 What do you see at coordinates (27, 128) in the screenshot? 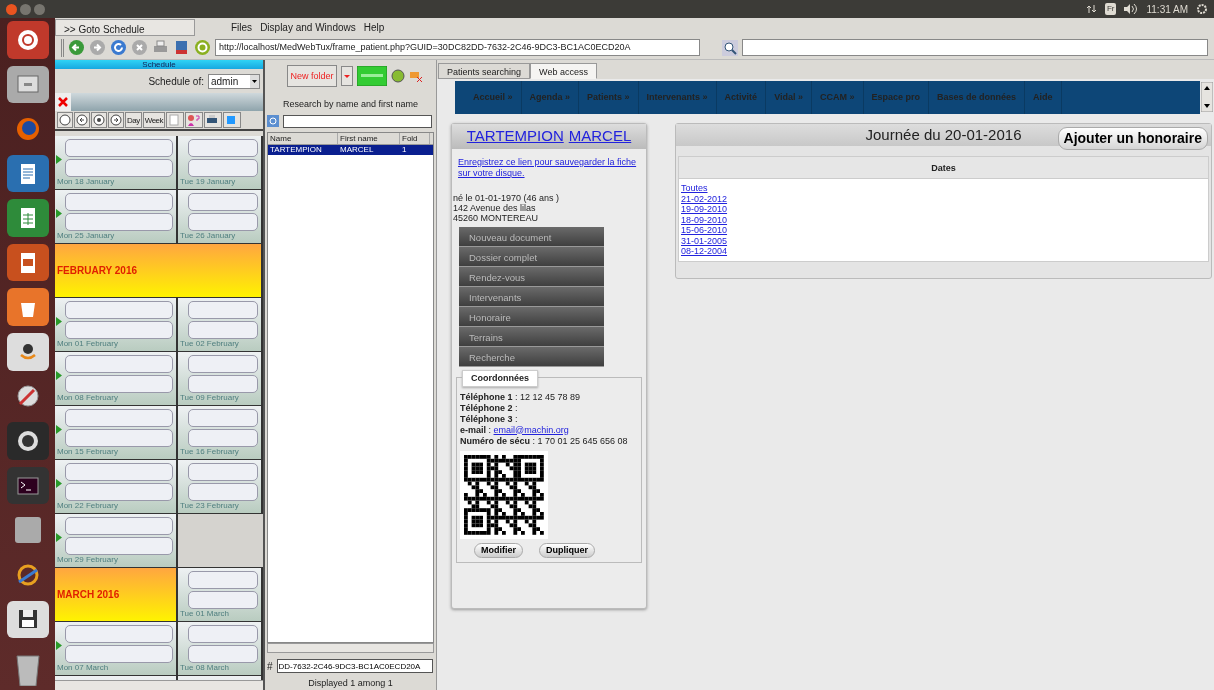
I see `globe-icon` at bounding box center [27, 128].